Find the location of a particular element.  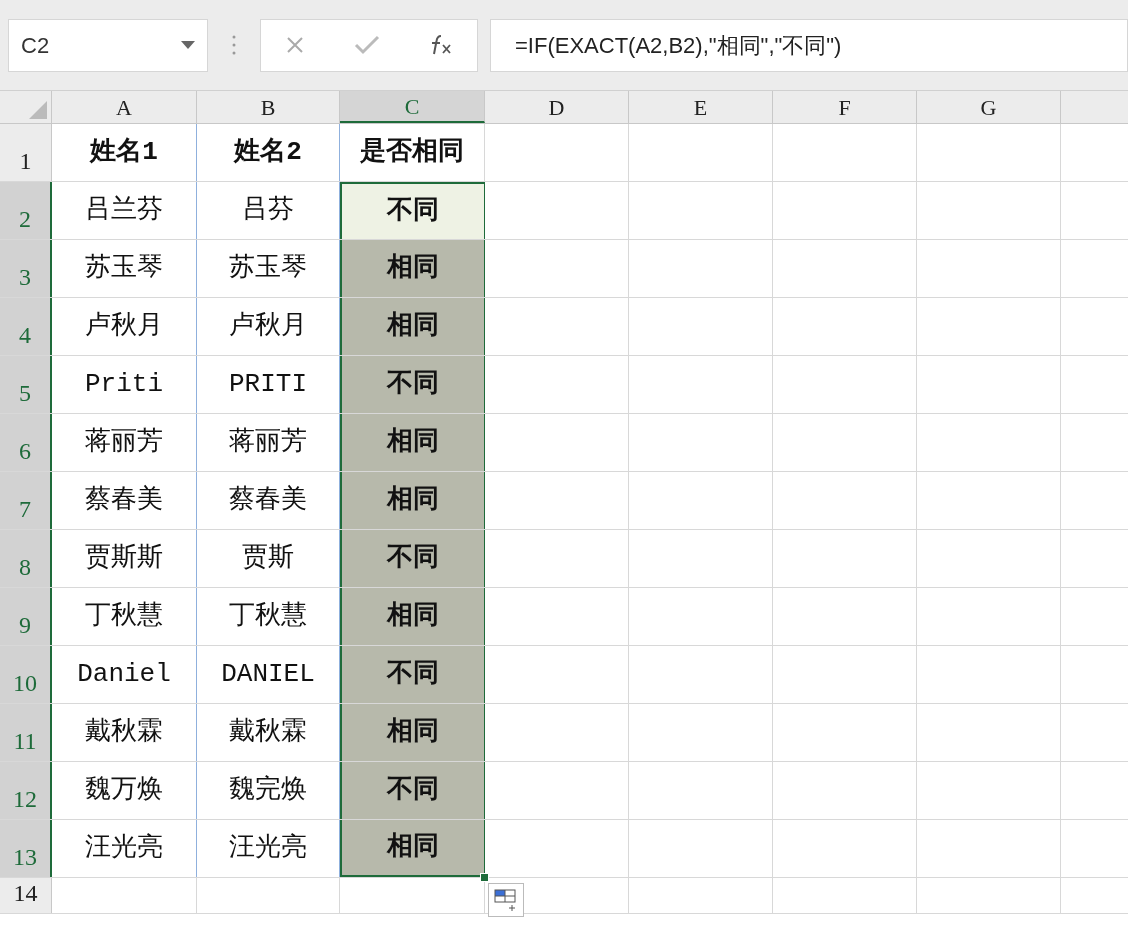

column-header: F is located at coordinates (845, 107).